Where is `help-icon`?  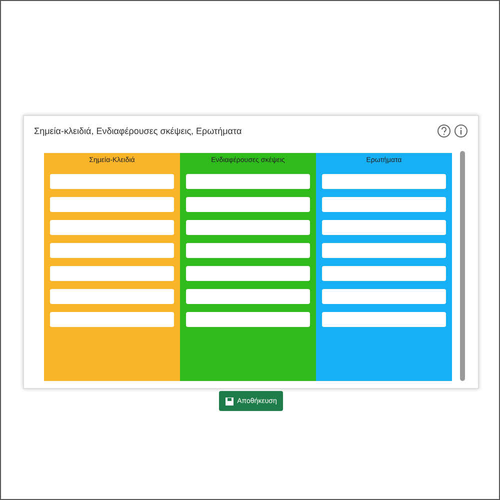 help-icon is located at coordinates (444, 131).